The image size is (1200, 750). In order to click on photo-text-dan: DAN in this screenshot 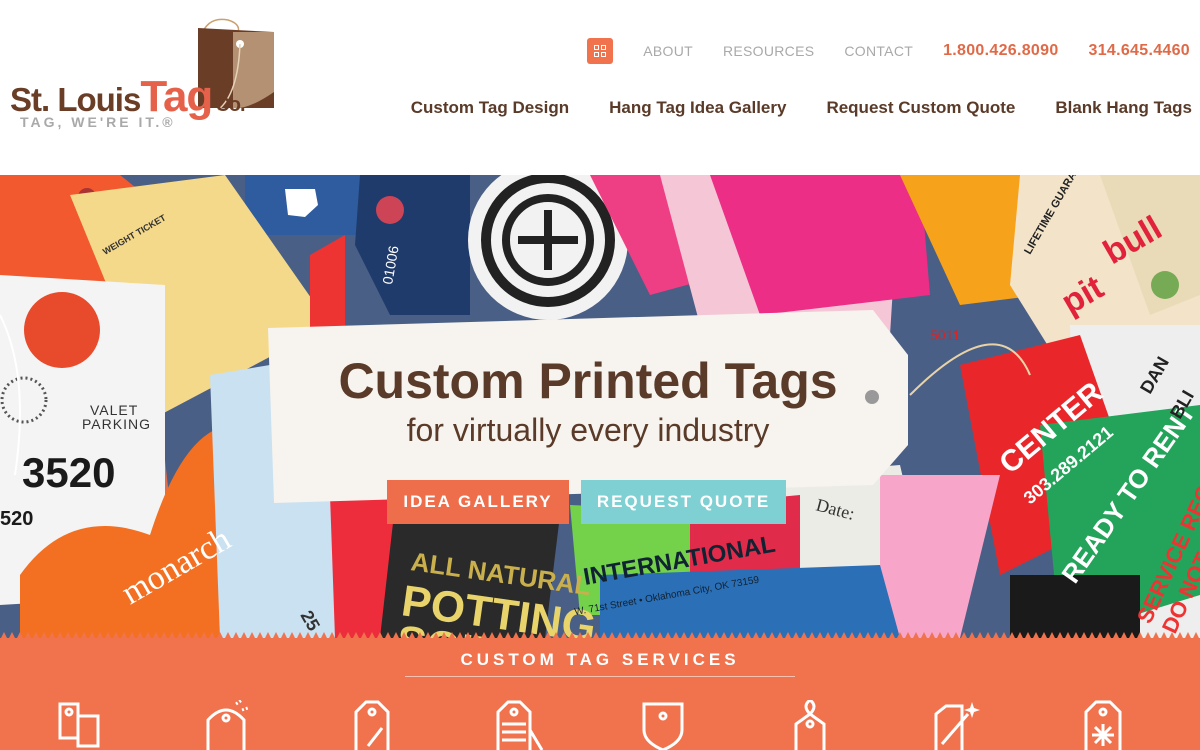, I will do `click(1154, 375)`.